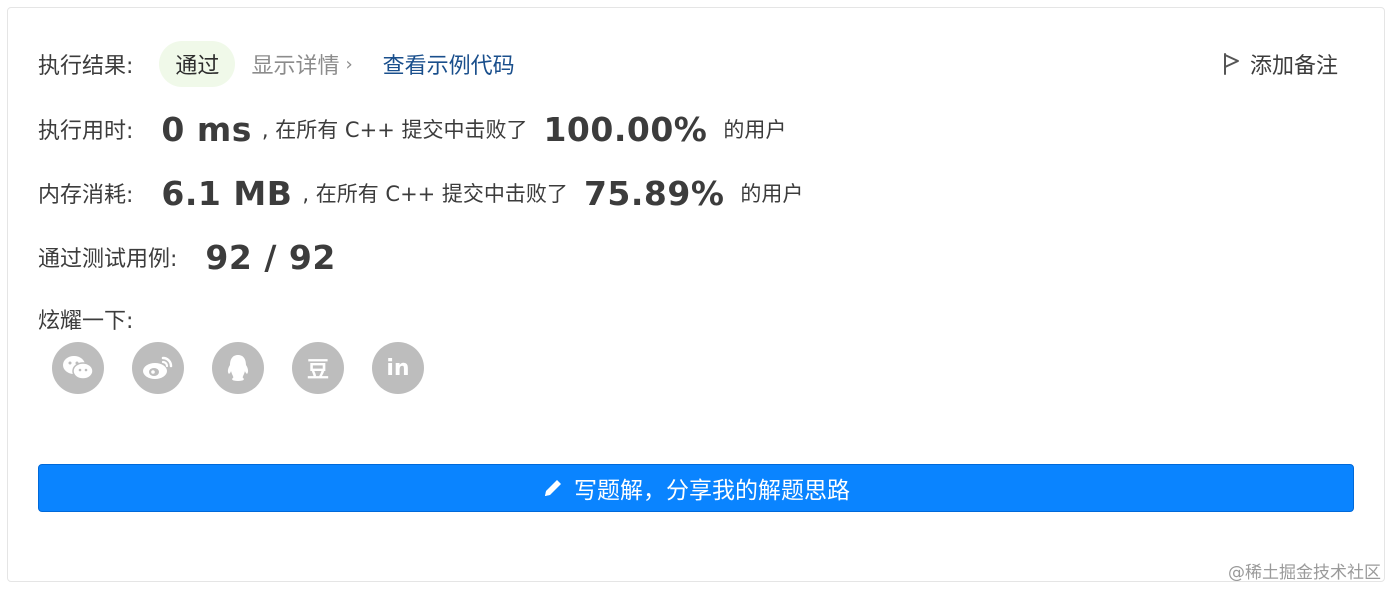 The width and height of the screenshot is (1395, 599). I want to click on result-row: 执行结果: 通过 显示详情 › 查看示例代码 添加备注, so click(688, 64).